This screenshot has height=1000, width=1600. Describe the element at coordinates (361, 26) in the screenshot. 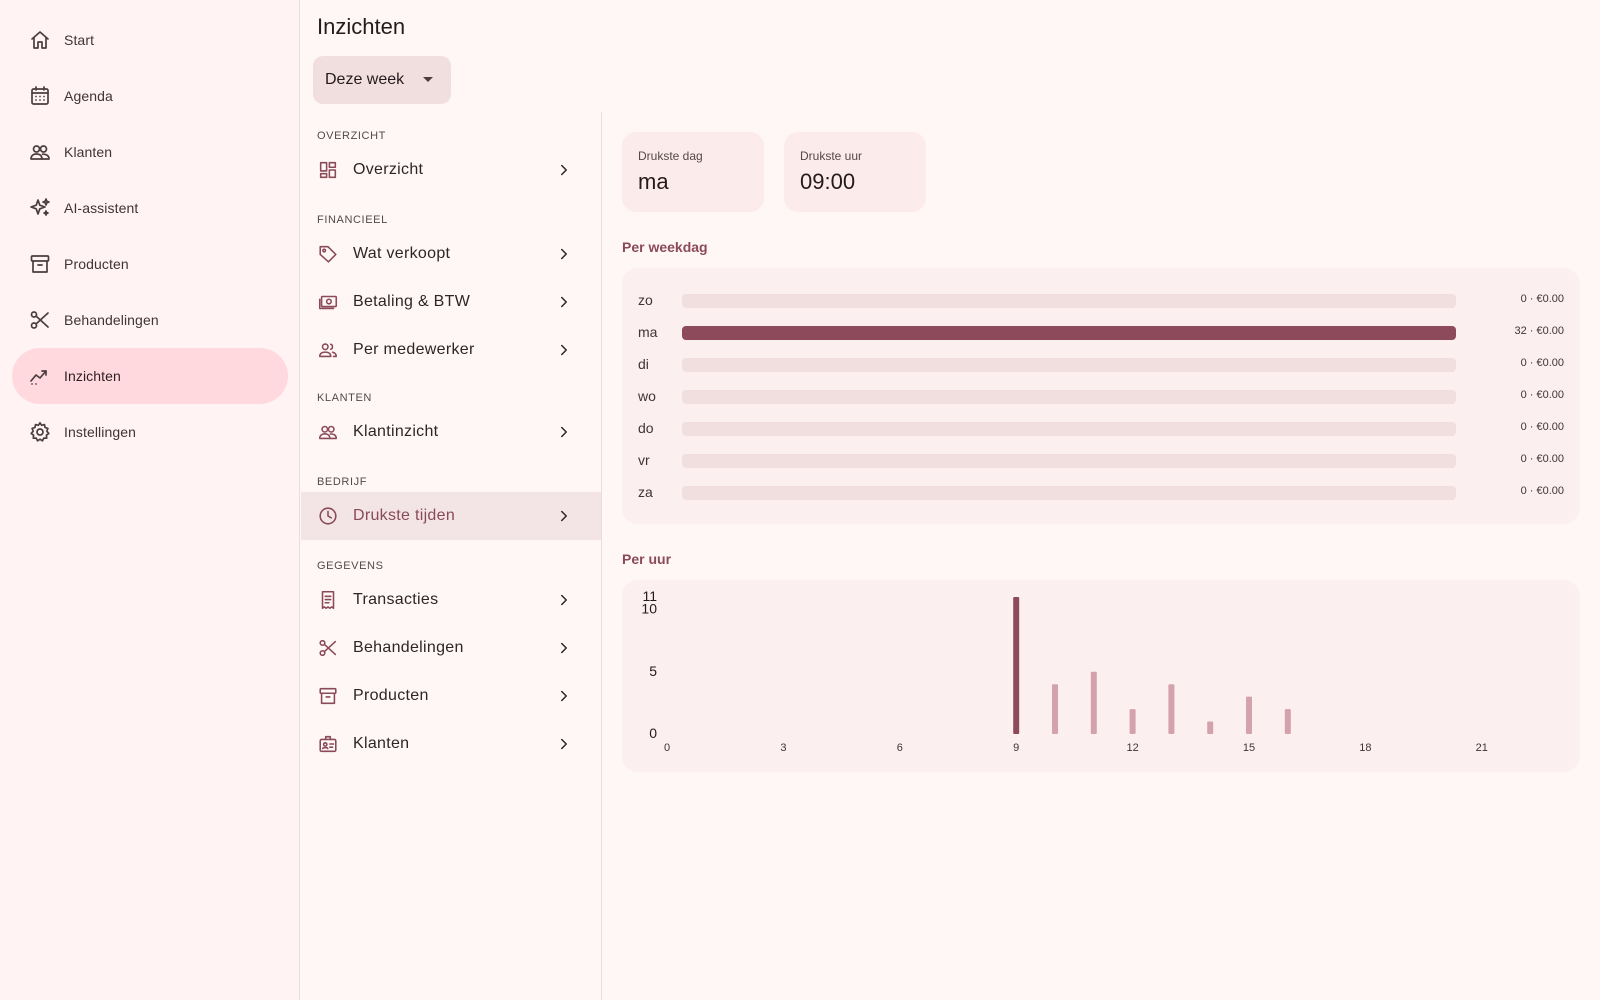

I see `page-title: Inzichten` at that location.